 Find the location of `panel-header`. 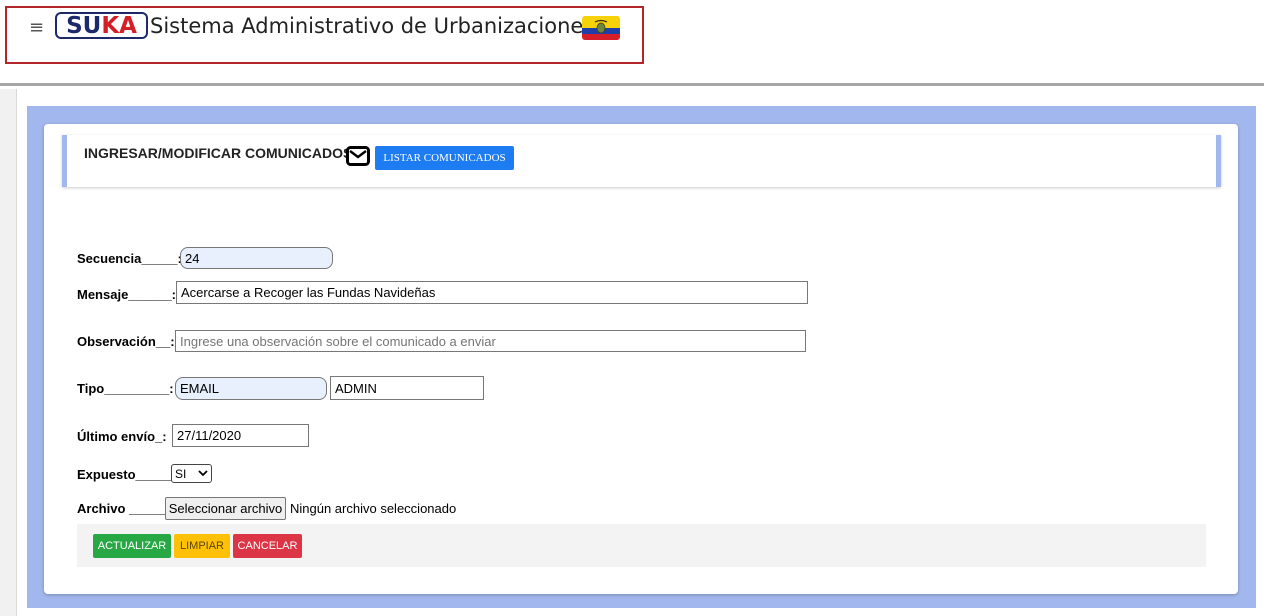

panel-header is located at coordinates (641, 161).